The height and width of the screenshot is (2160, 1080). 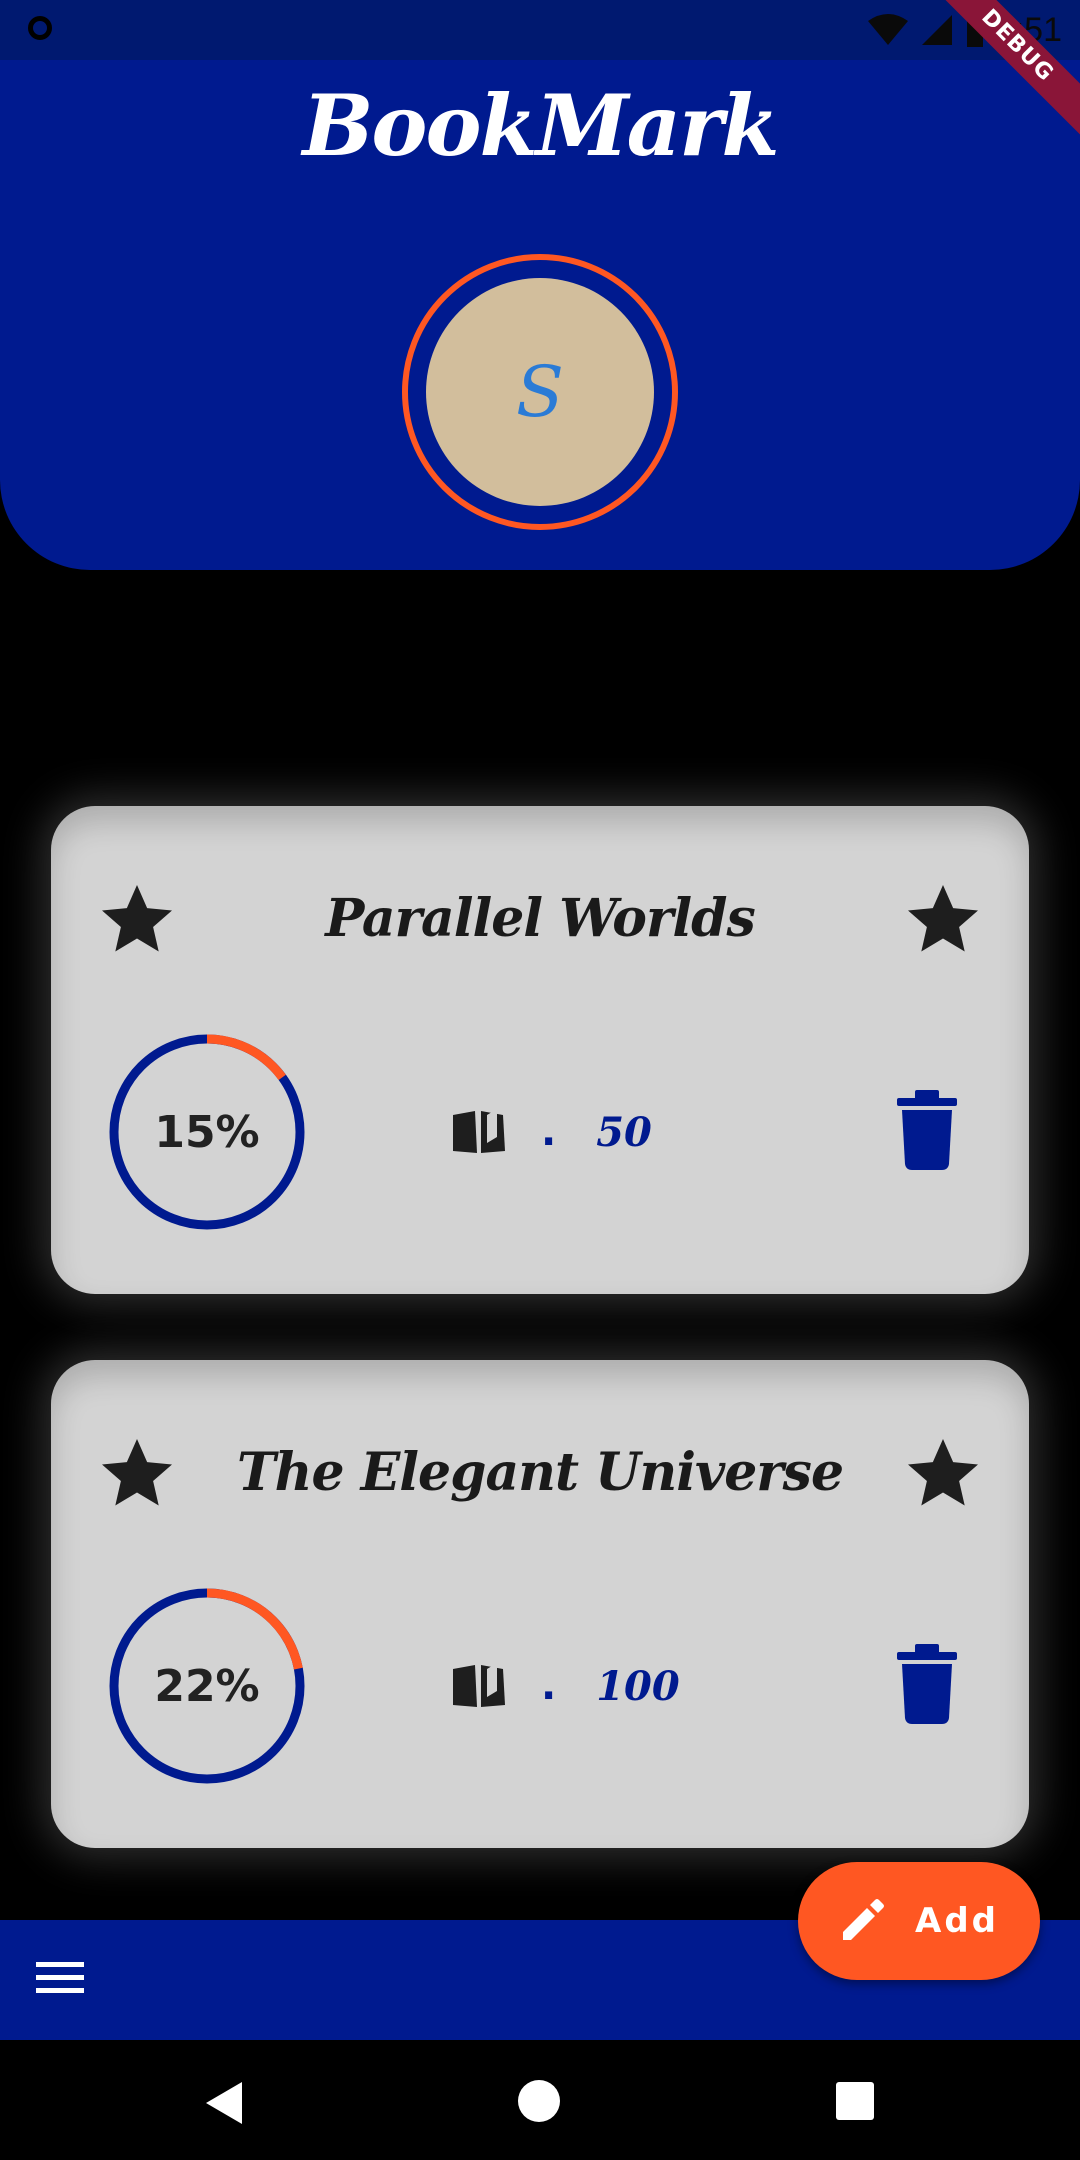 What do you see at coordinates (887, 29) in the screenshot?
I see `wifi-icon` at bounding box center [887, 29].